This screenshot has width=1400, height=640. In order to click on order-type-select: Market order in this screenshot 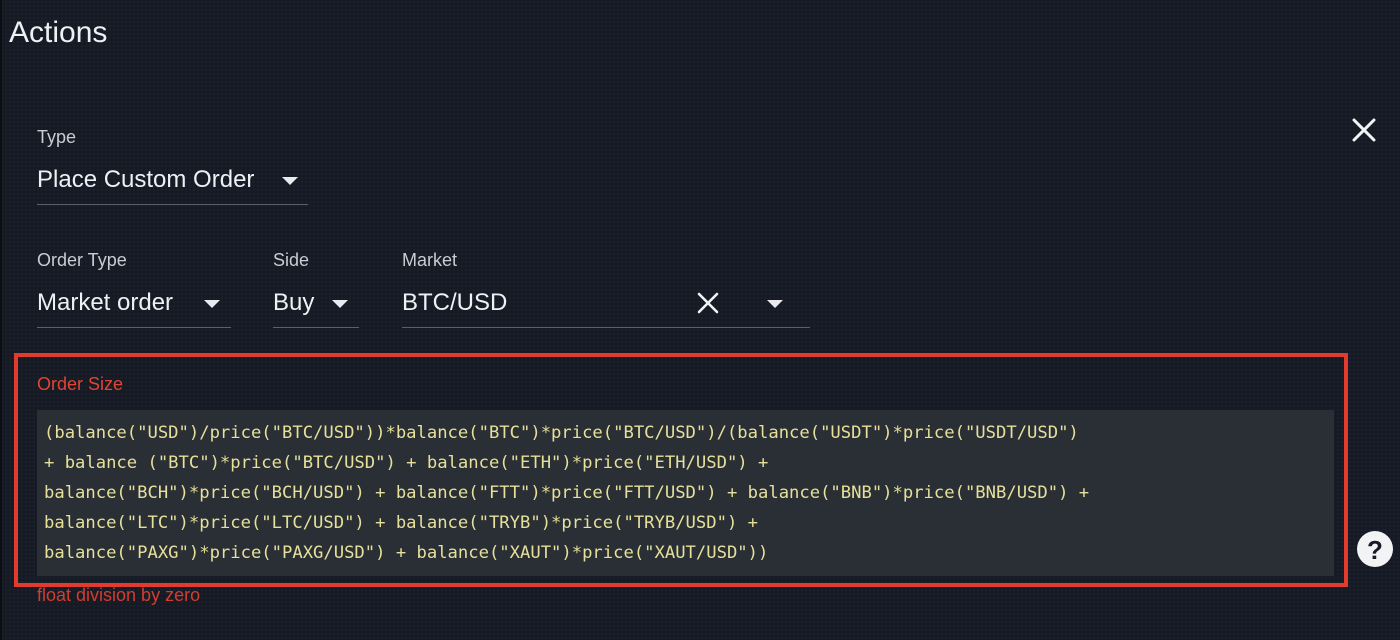, I will do `click(134, 305)`.